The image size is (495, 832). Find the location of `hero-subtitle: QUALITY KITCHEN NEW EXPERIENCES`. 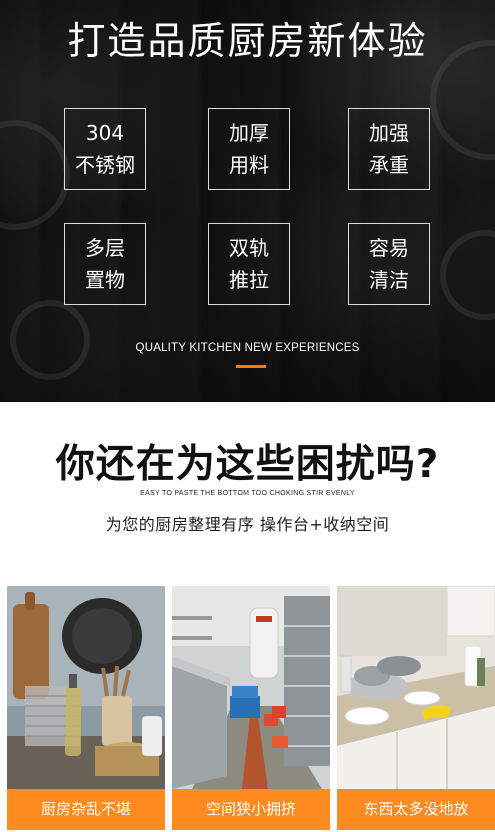

hero-subtitle: QUALITY KITCHEN NEW EXPERIENCES is located at coordinates (247, 348).